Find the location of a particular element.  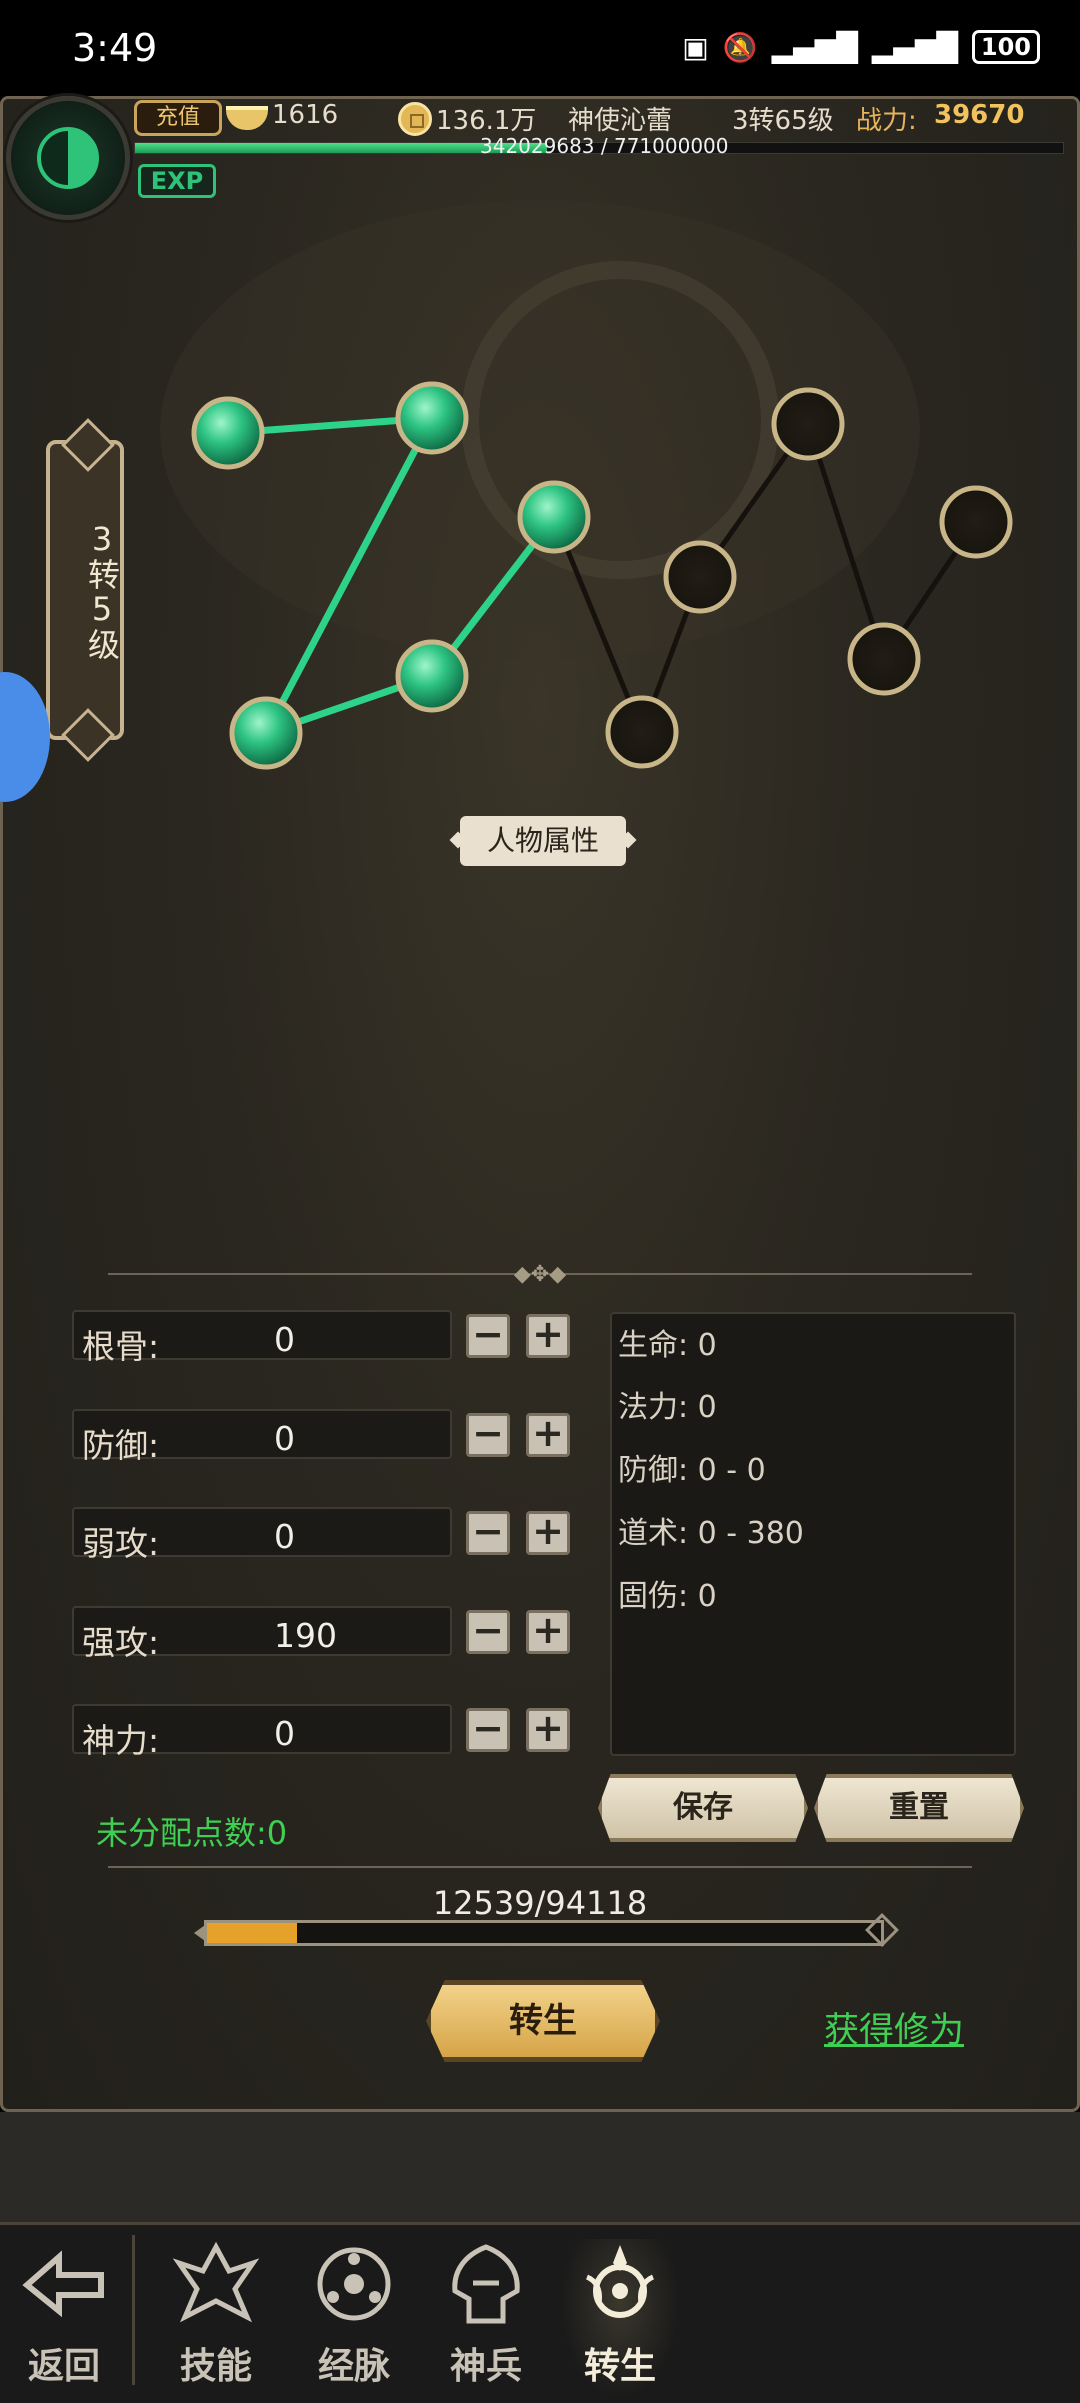

save-button: 保存 is located at coordinates (703, 1808).